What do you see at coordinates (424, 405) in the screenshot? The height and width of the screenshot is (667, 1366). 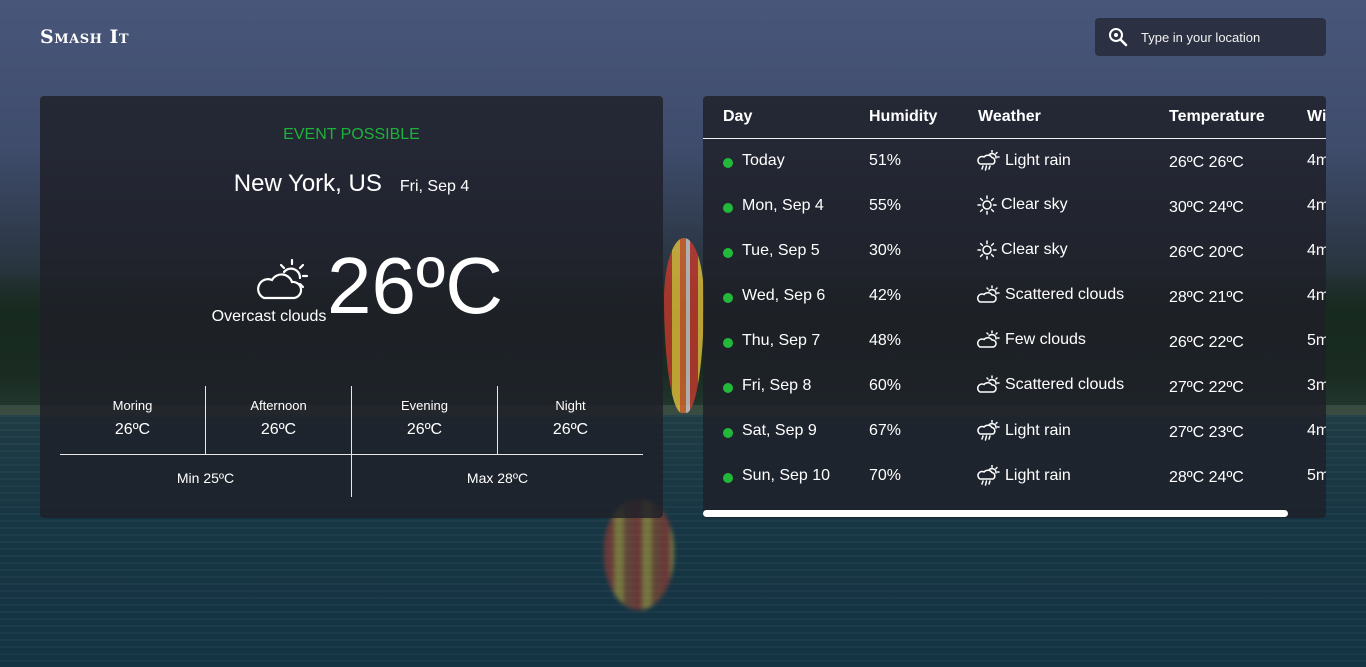 I see `period-label: Evening` at bounding box center [424, 405].